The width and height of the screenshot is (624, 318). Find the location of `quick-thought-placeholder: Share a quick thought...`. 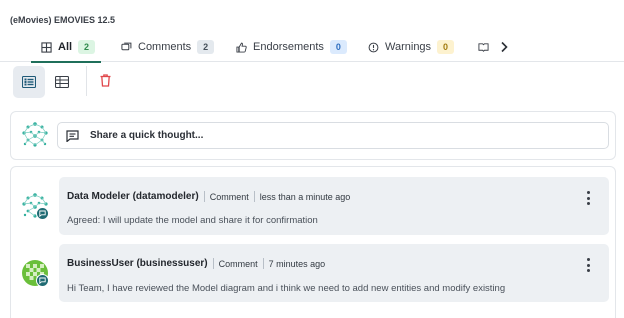

quick-thought-placeholder: Share a quick thought... is located at coordinates (147, 135).